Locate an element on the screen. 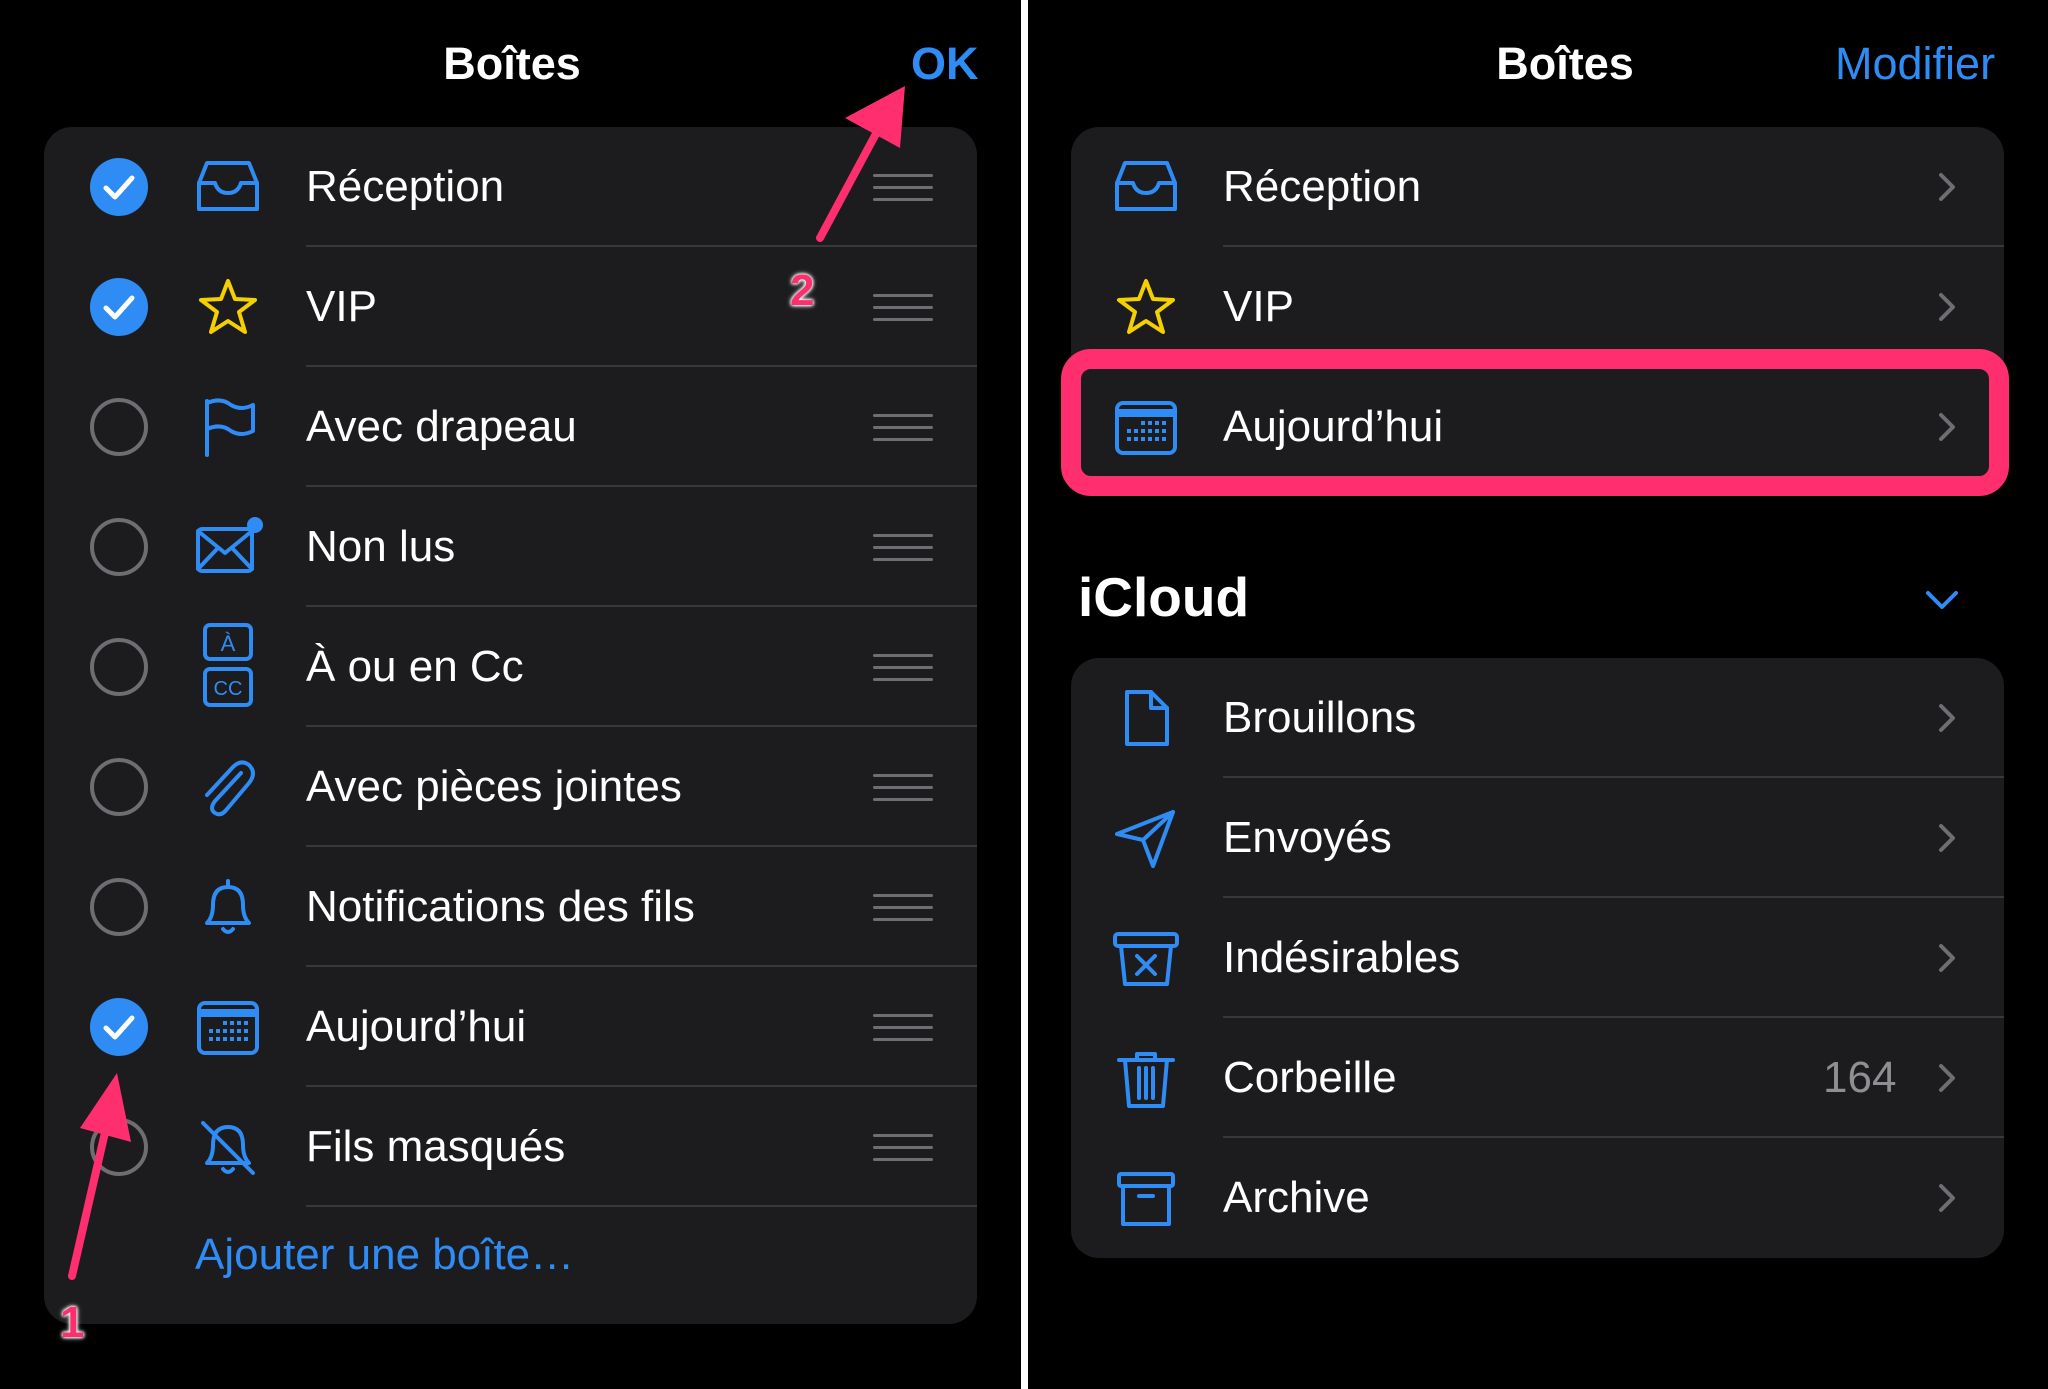 This screenshot has height=1389, width=2048. mailbox-label: Envoyés is located at coordinates (1307, 837).